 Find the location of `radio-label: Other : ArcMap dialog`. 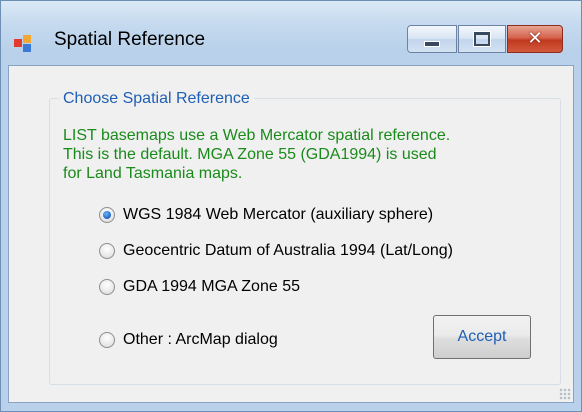

radio-label: Other : ArcMap dialog is located at coordinates (200, 340).